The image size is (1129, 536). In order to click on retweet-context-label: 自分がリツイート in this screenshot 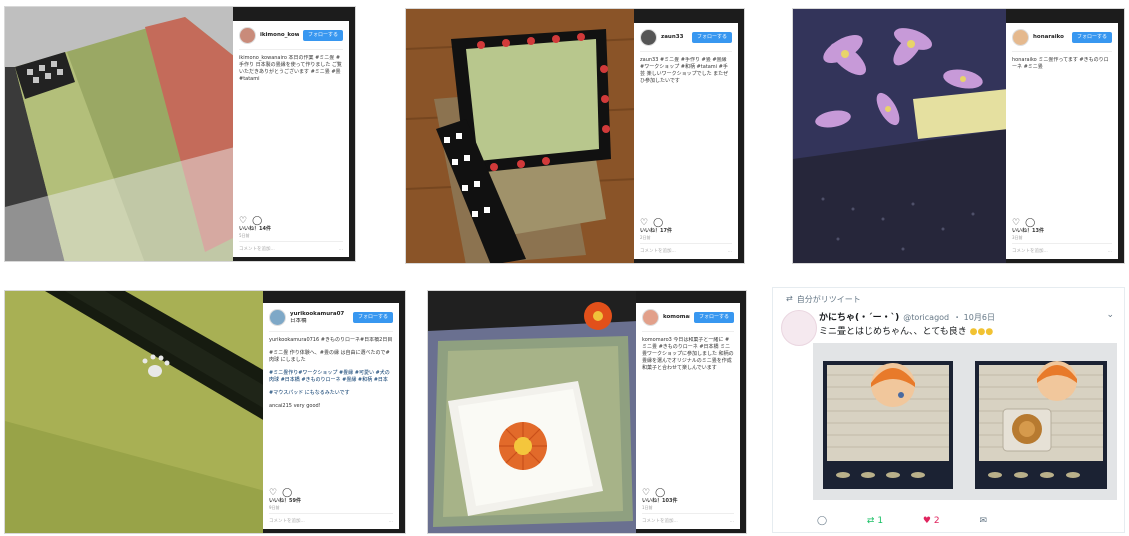, I will do `click(828, 299)`.